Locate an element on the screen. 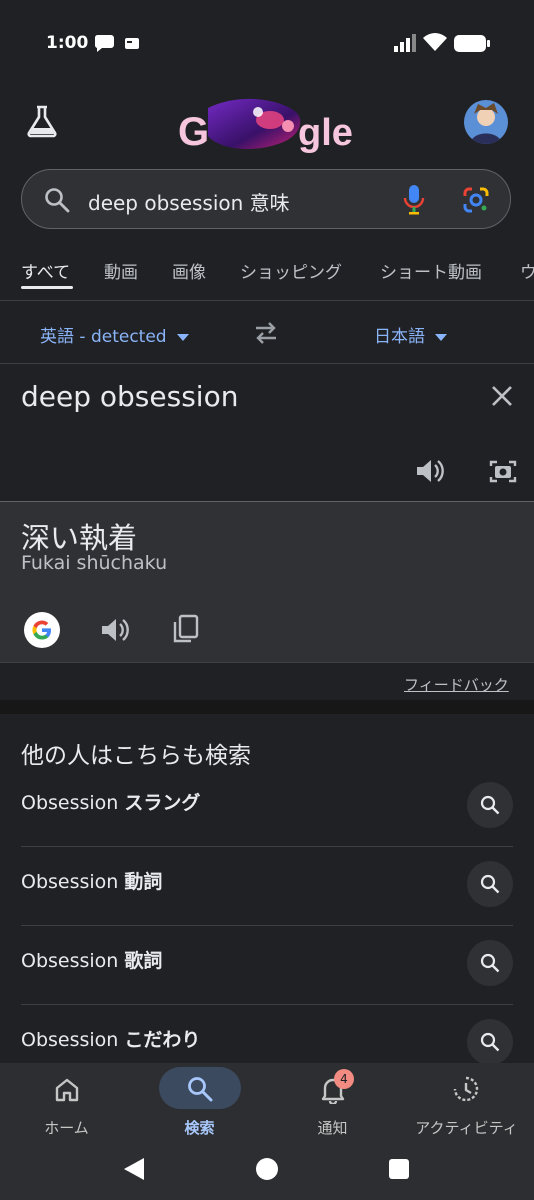 The height and width of the screenshot is (1200, 534). target-language-select: 日本語 is located at coordinates (410, 334).